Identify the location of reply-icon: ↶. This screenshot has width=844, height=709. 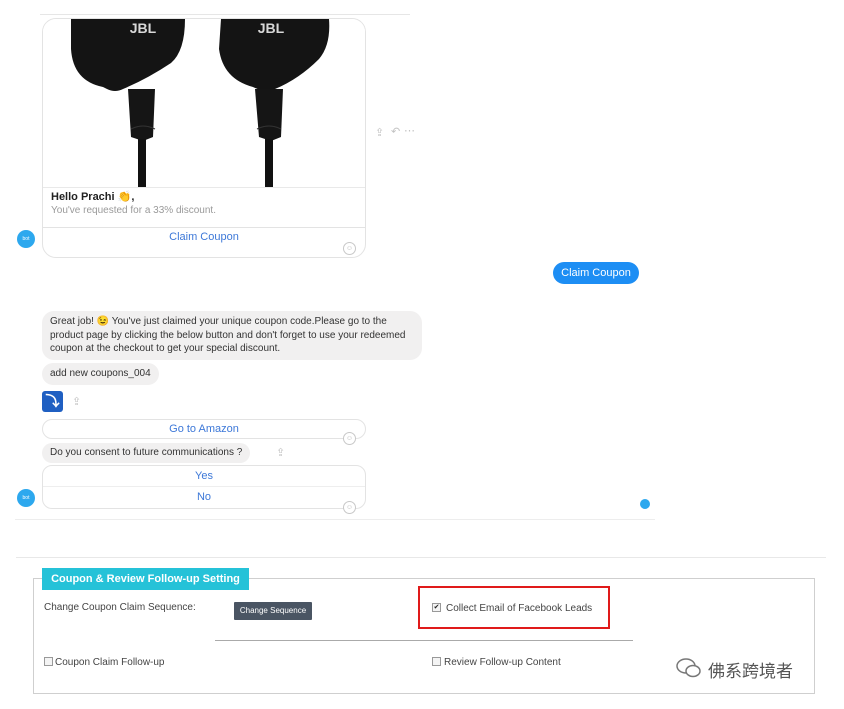
(395, 131).